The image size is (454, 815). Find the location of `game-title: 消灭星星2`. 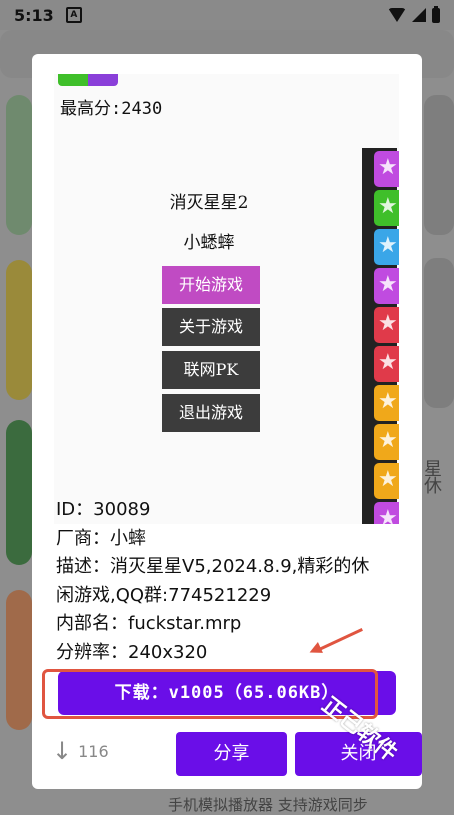

game-title: 消灭星星2 is located at coordinates (209, 203).